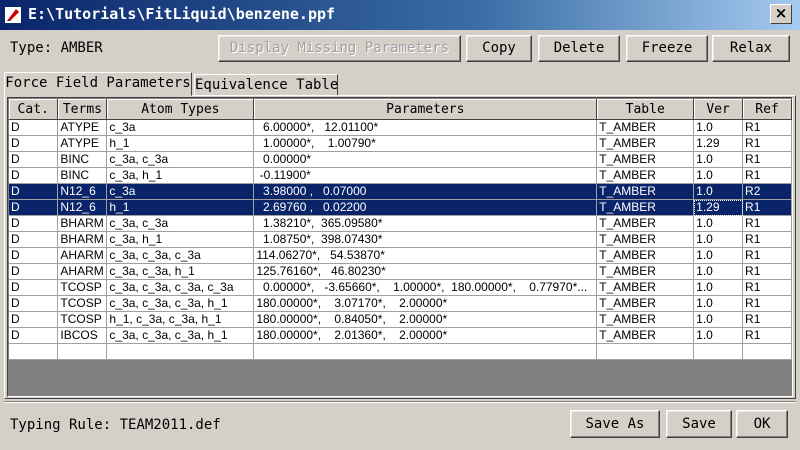 The height and width of the screenshot is (450, 800). I want to click on cell-table, so click(645, 351).